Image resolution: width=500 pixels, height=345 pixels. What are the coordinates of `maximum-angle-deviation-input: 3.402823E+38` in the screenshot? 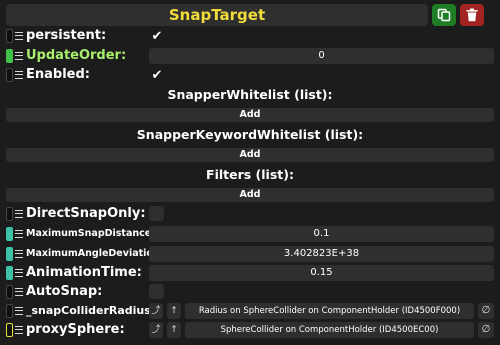 It's located at (321, 254).